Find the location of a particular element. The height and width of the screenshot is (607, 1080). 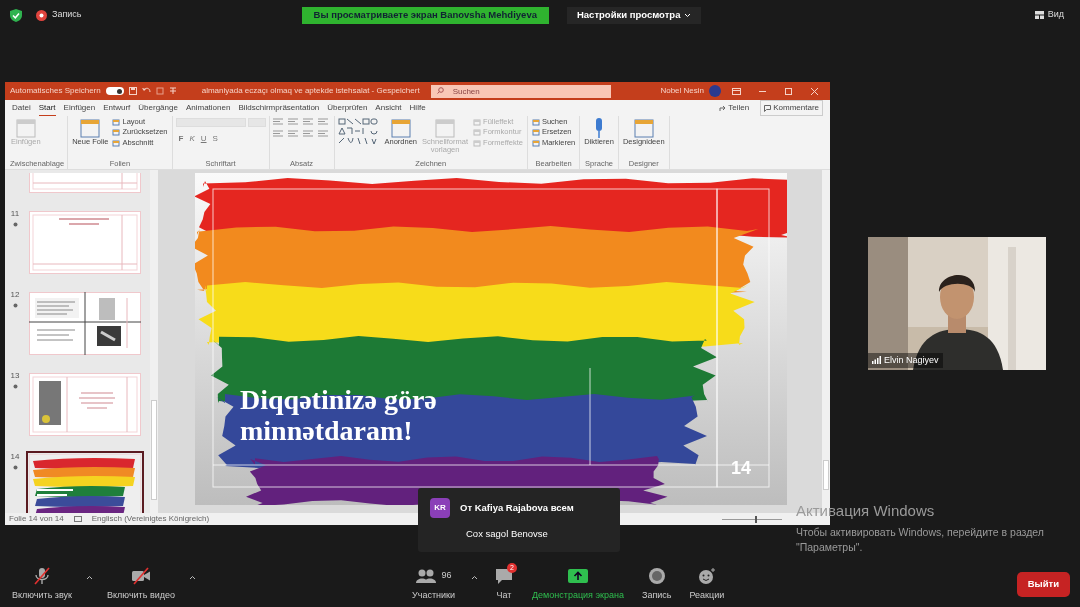

participant-name: Elvin Nagiyev is located at coordinates (911, 360).